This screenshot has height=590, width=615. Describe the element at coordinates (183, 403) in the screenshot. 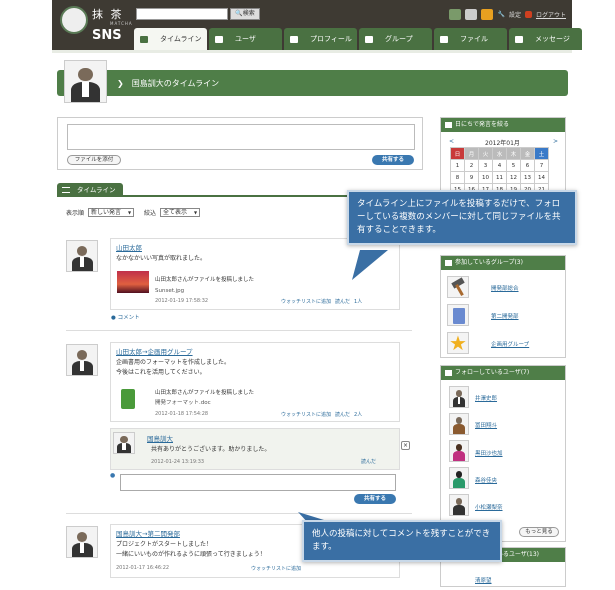

I see `attach-file: 開発フォーマット.doc` at that location.